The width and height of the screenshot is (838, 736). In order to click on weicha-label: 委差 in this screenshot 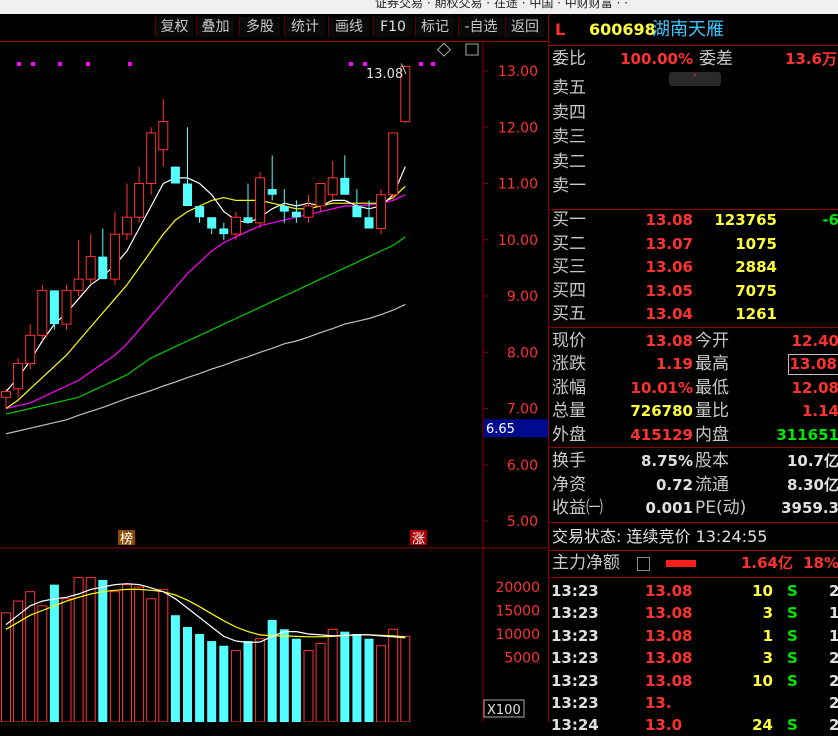, I will do `click(716, 59)`.